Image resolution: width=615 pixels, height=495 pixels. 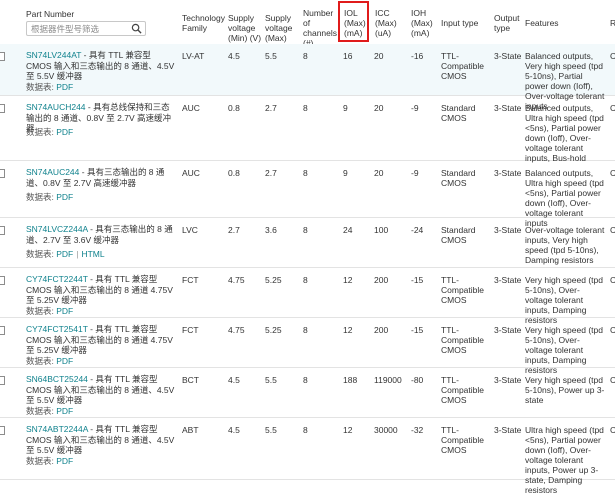 I want to click on technology-family-cell: FCT, so click(x=190, y=280).